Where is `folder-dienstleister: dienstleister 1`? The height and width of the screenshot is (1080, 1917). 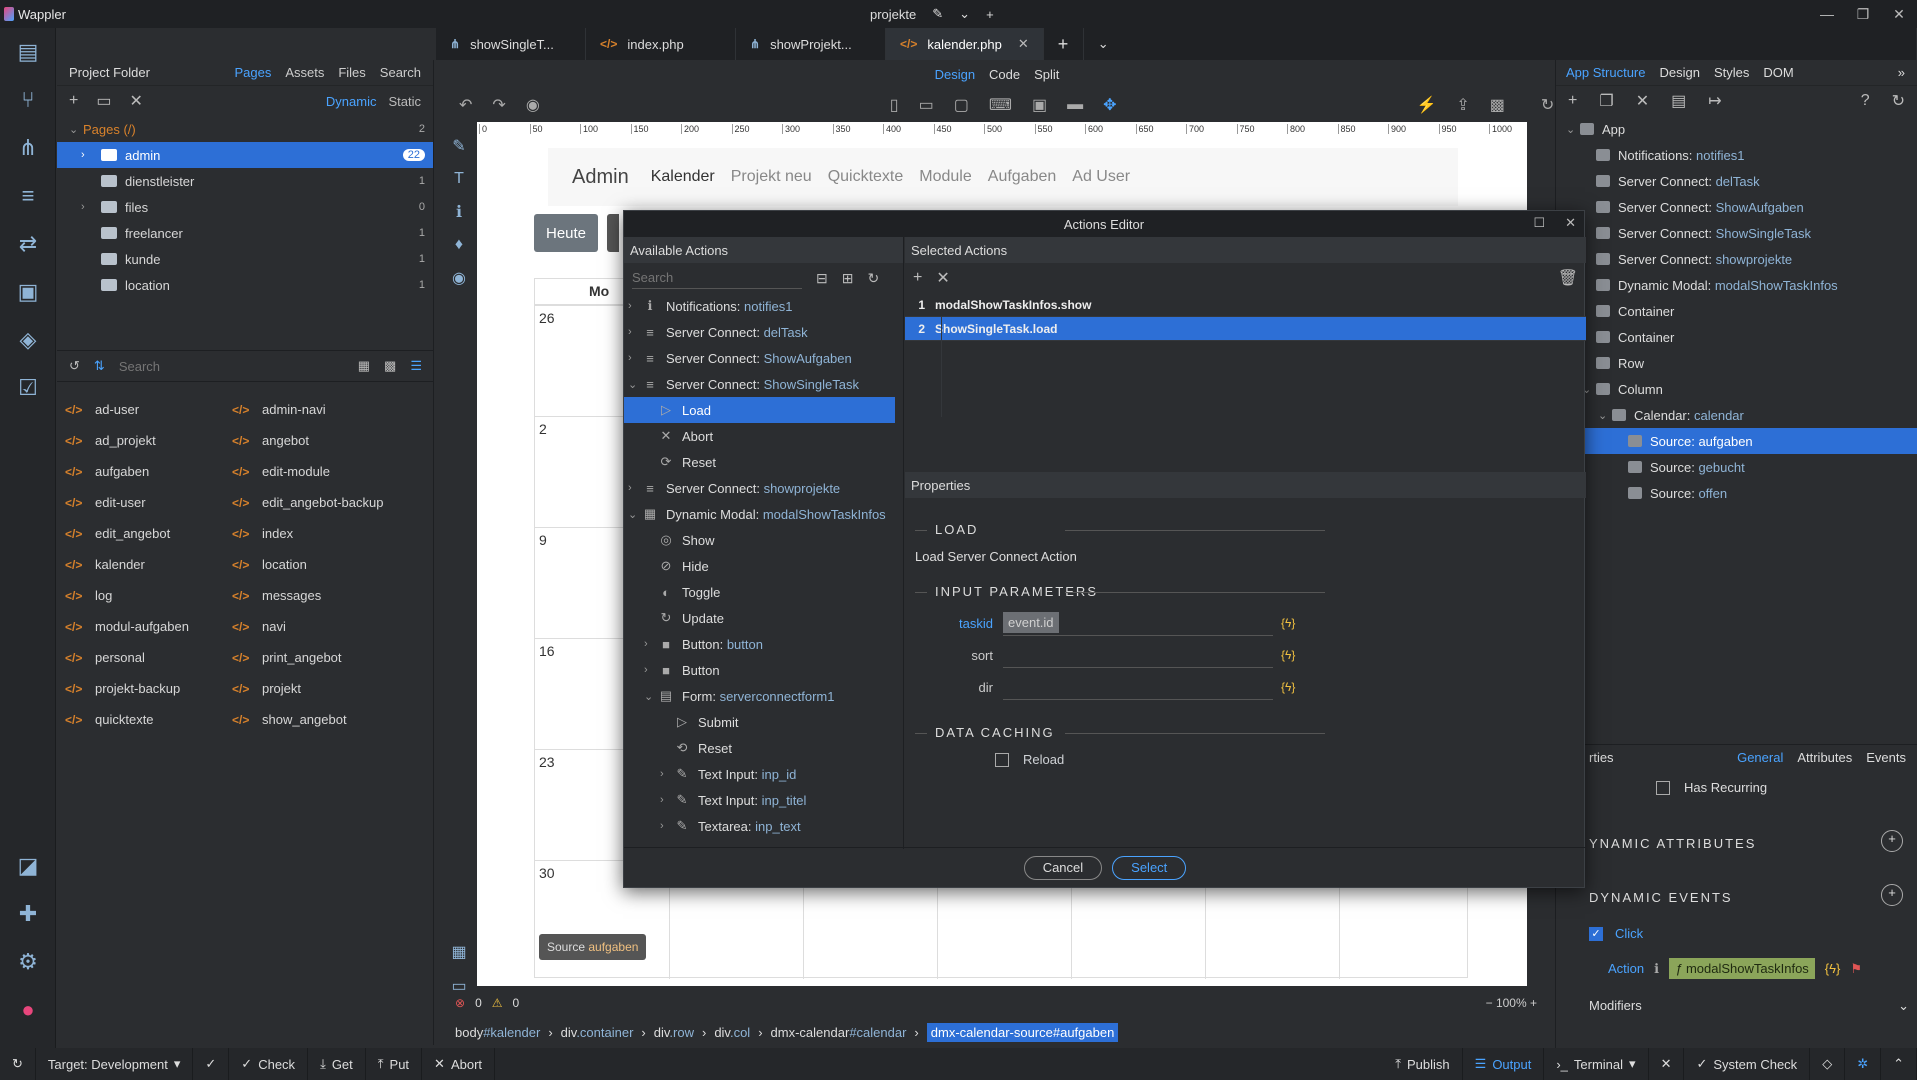 folder-dienstleister: dienstleister 1 is located at coordinates (245, 181).